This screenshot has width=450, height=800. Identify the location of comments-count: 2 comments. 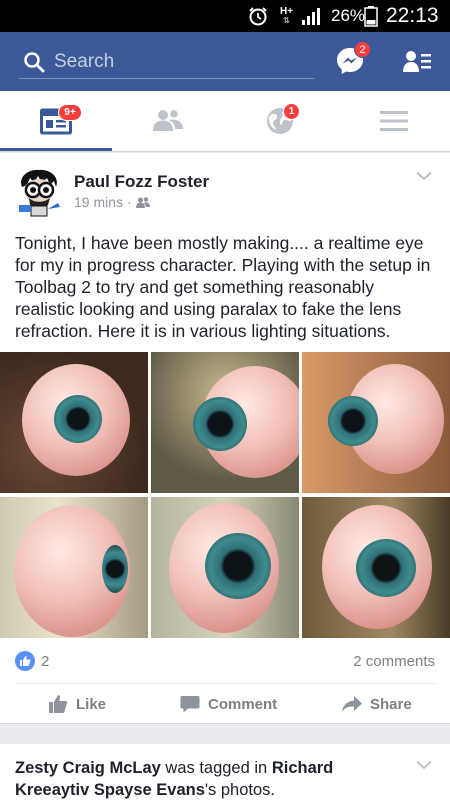
(394, 661).